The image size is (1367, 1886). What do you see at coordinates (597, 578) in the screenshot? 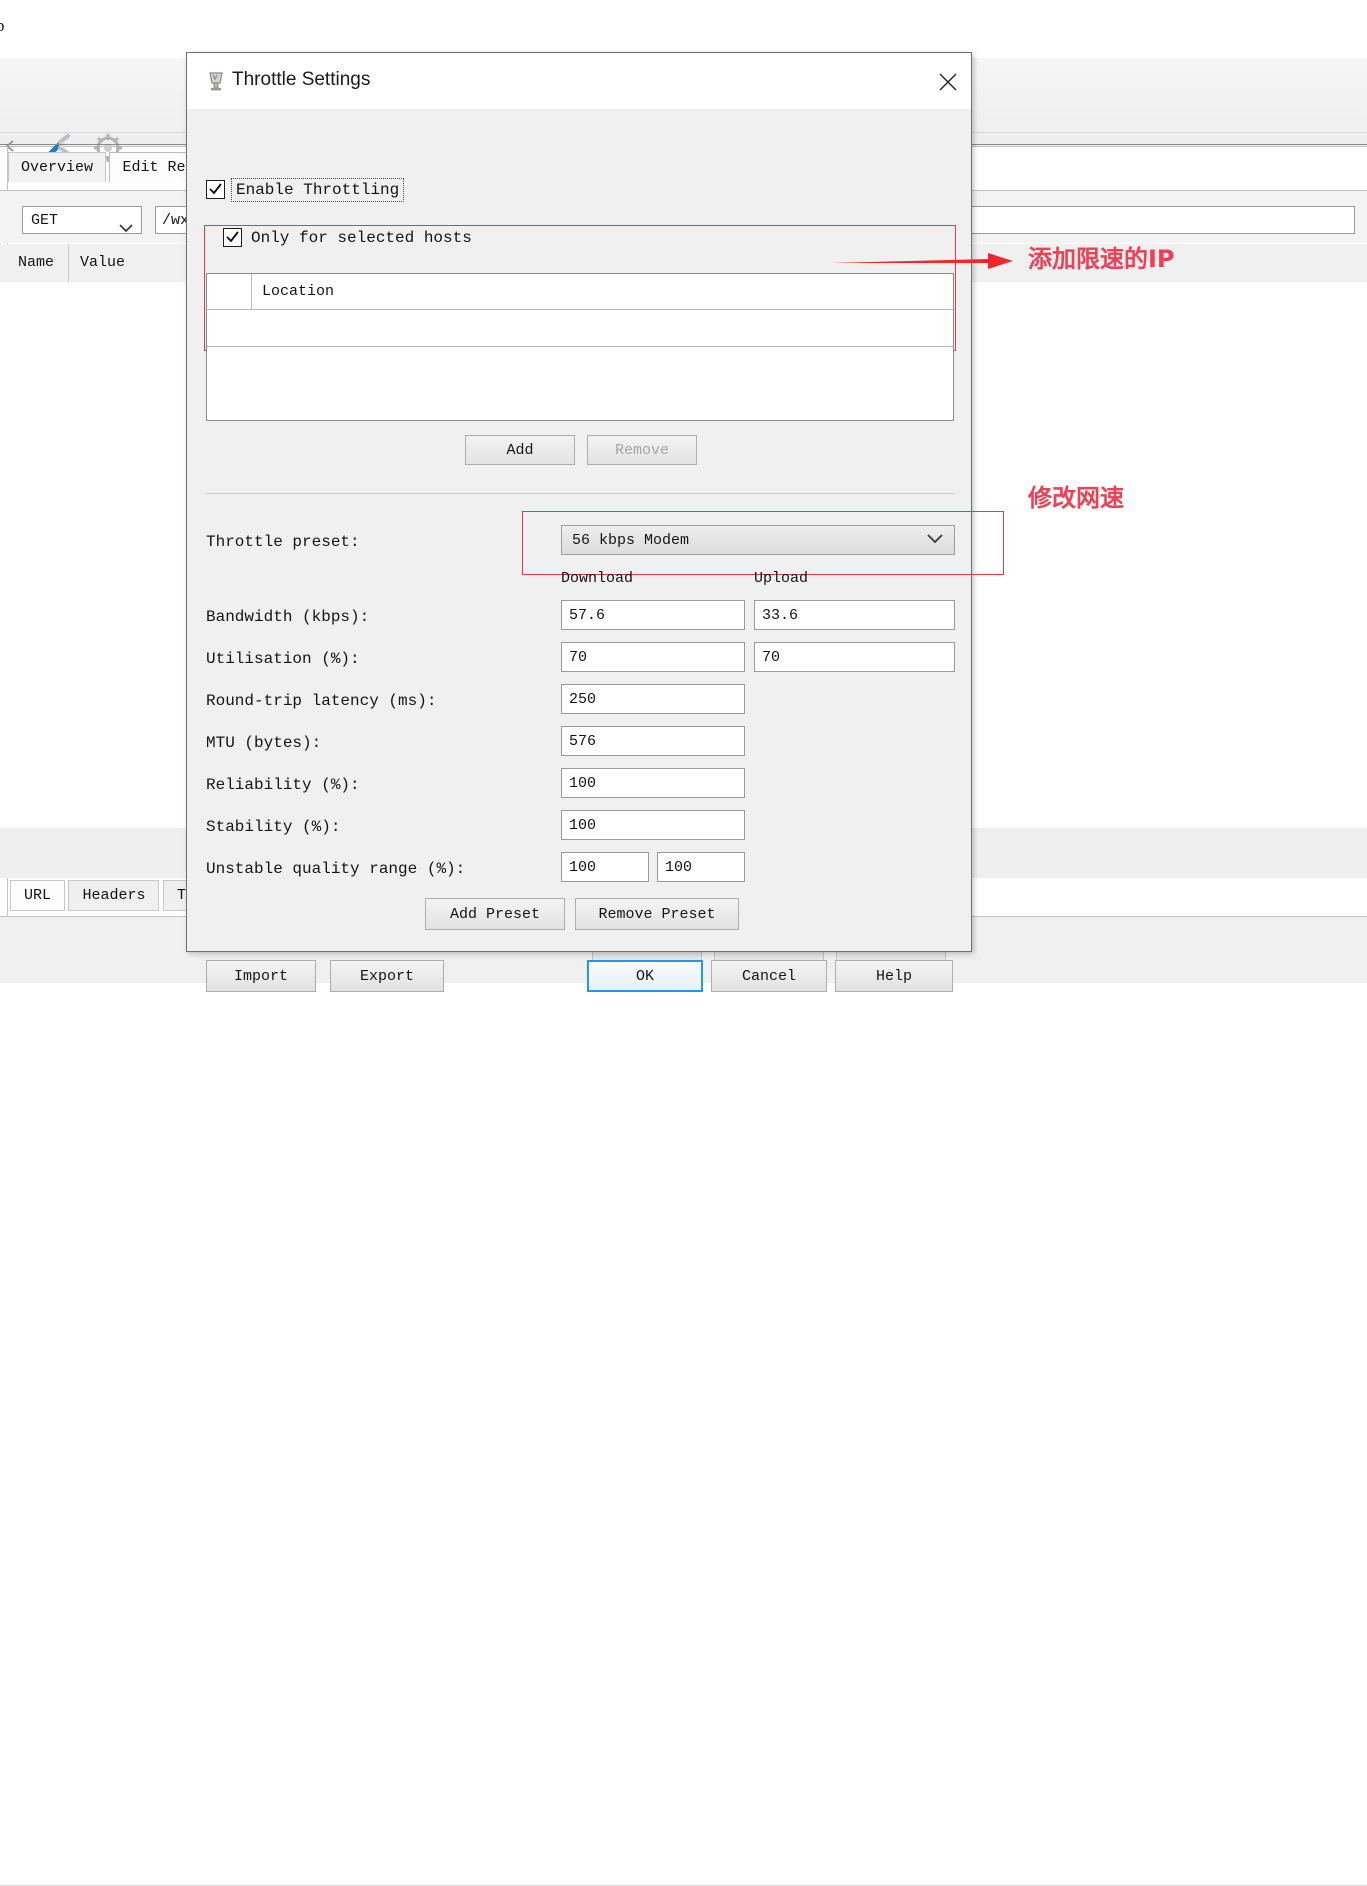
I see `column-header-download: Download` at bounding box center [597, 578].